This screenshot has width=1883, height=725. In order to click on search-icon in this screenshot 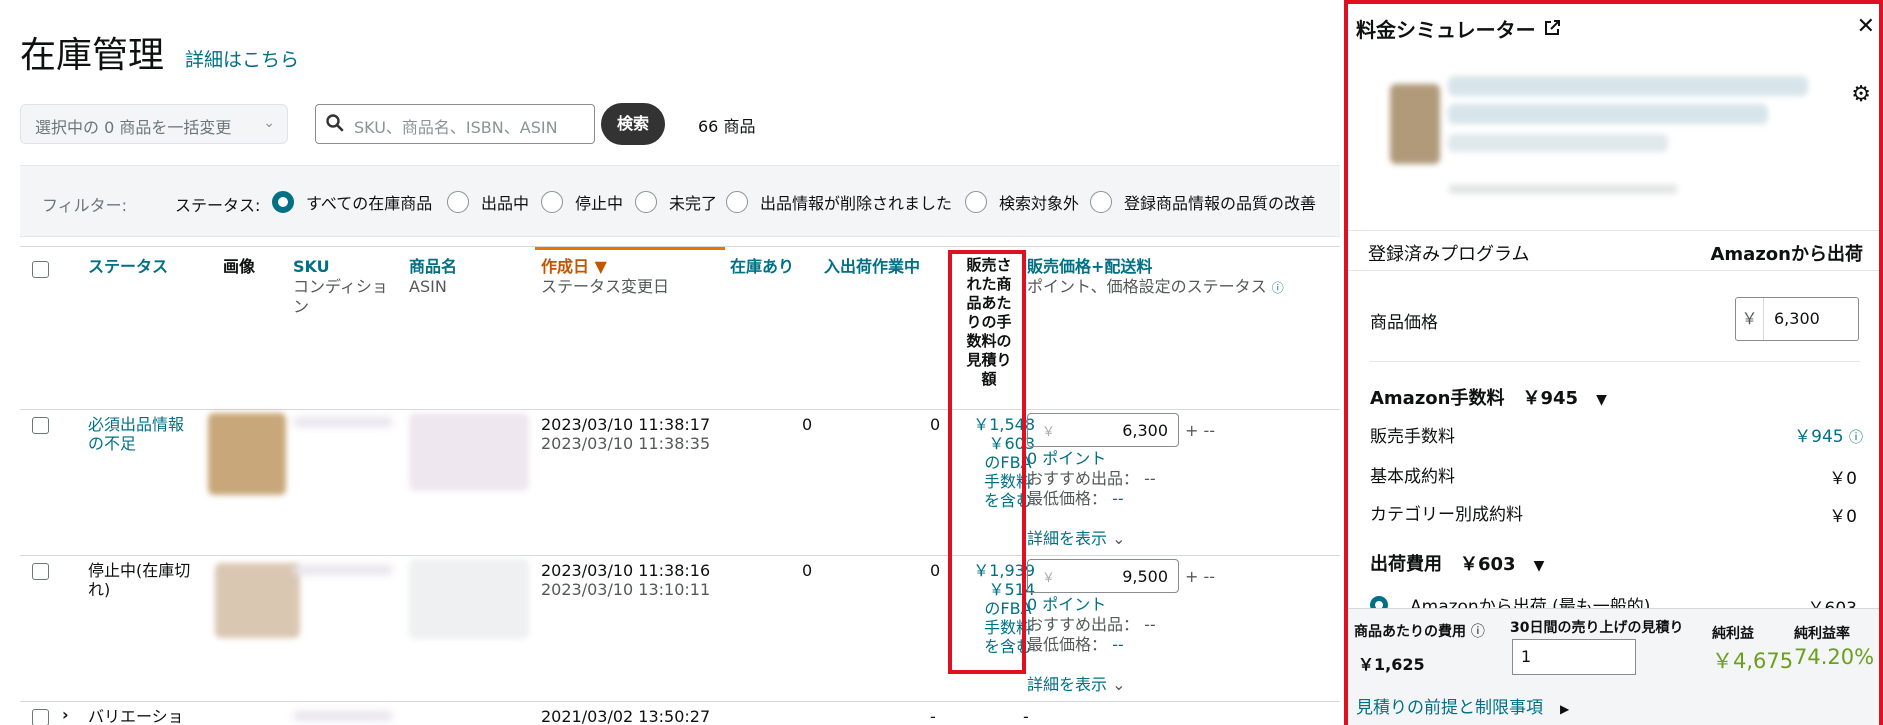, I will do `click(335, 125)`.